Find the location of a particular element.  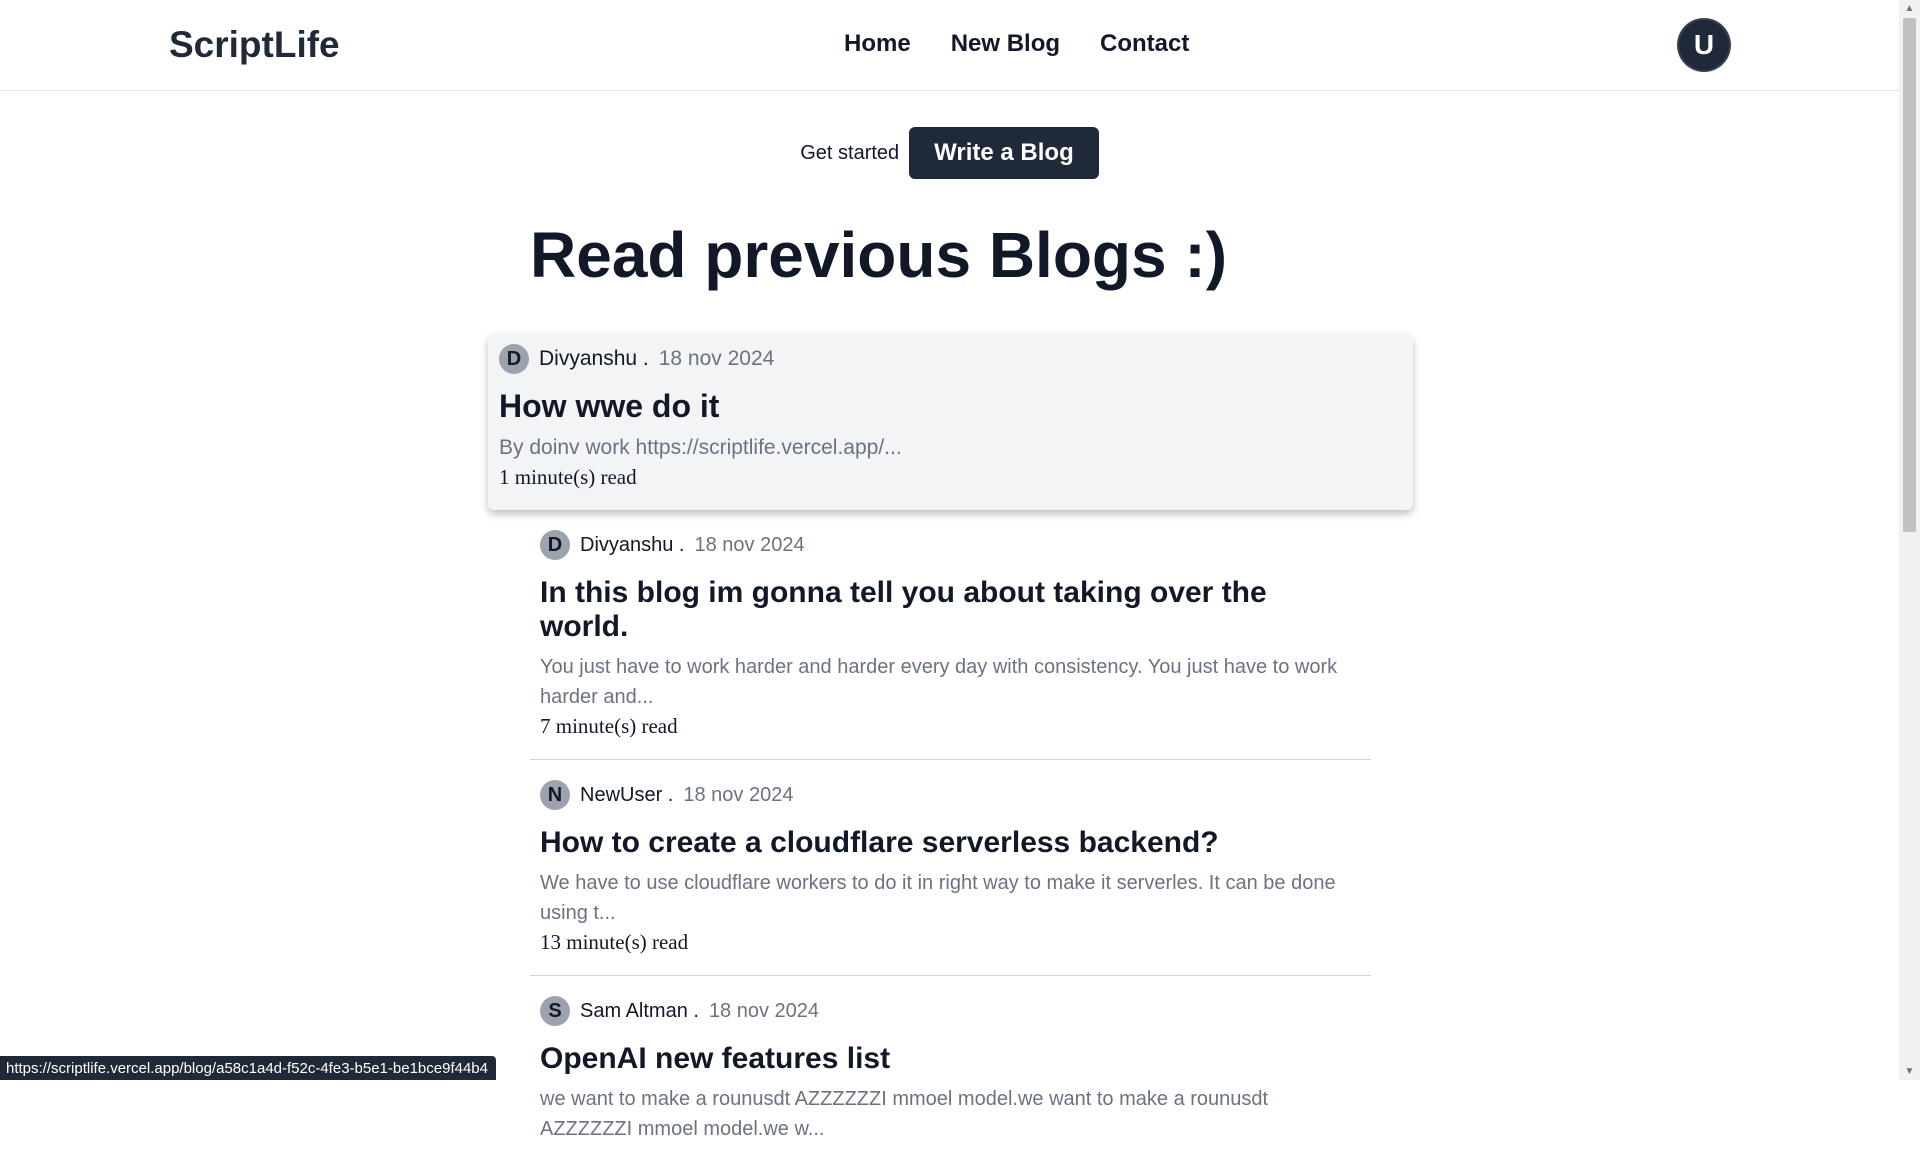

nav-contact: Contact is located at coordinates (1144, 44).